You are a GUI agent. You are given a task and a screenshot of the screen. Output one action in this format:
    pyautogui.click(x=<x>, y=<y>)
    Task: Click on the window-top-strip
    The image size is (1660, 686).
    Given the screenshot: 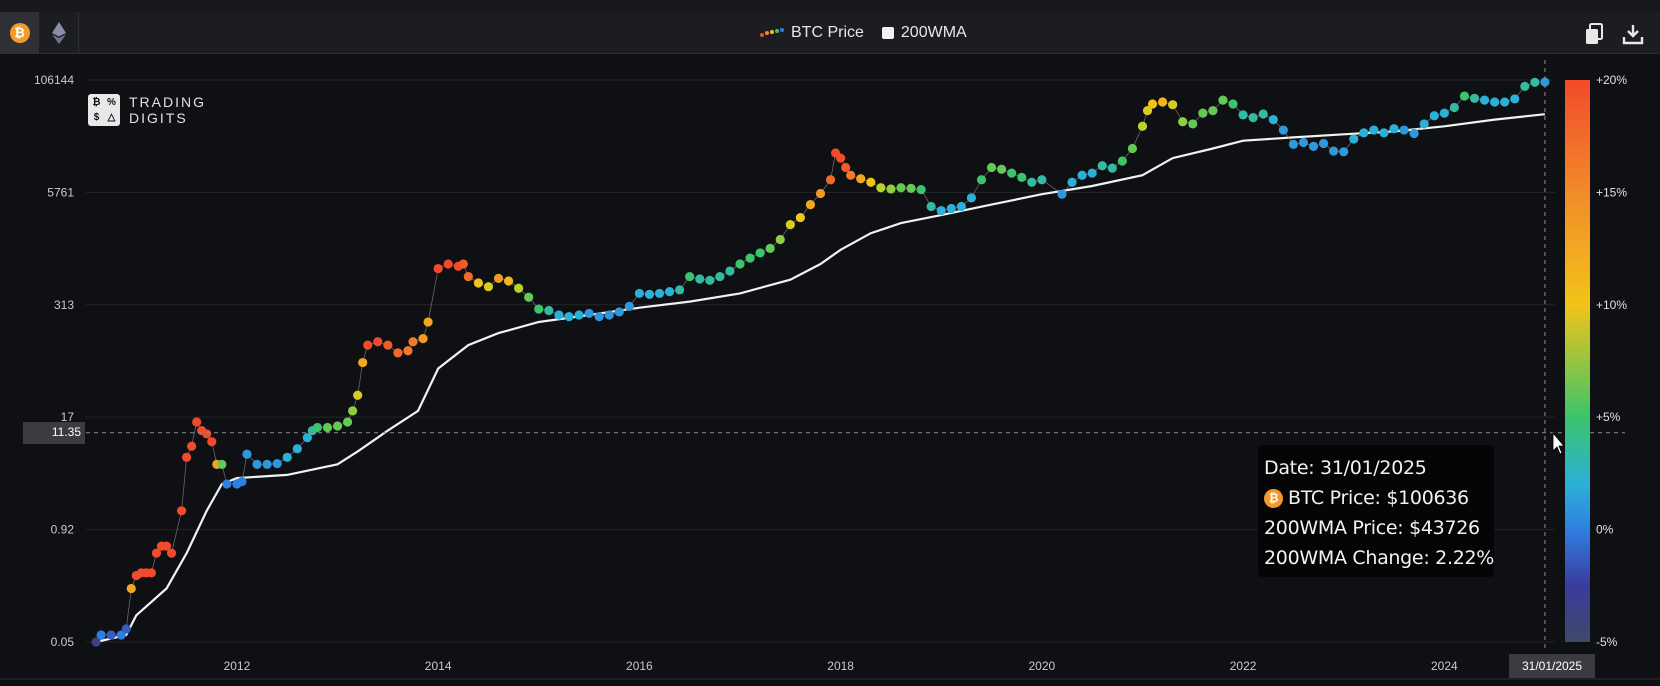 What is the action you would take?
    pyautogui.click(x=830, y=6)
    